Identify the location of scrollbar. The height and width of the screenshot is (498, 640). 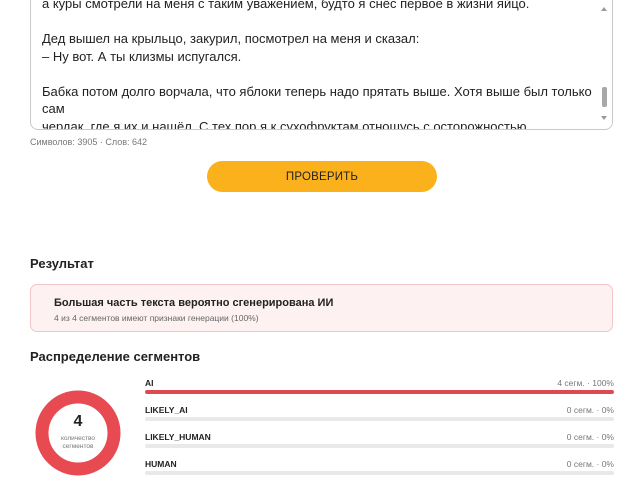
(605, 63).